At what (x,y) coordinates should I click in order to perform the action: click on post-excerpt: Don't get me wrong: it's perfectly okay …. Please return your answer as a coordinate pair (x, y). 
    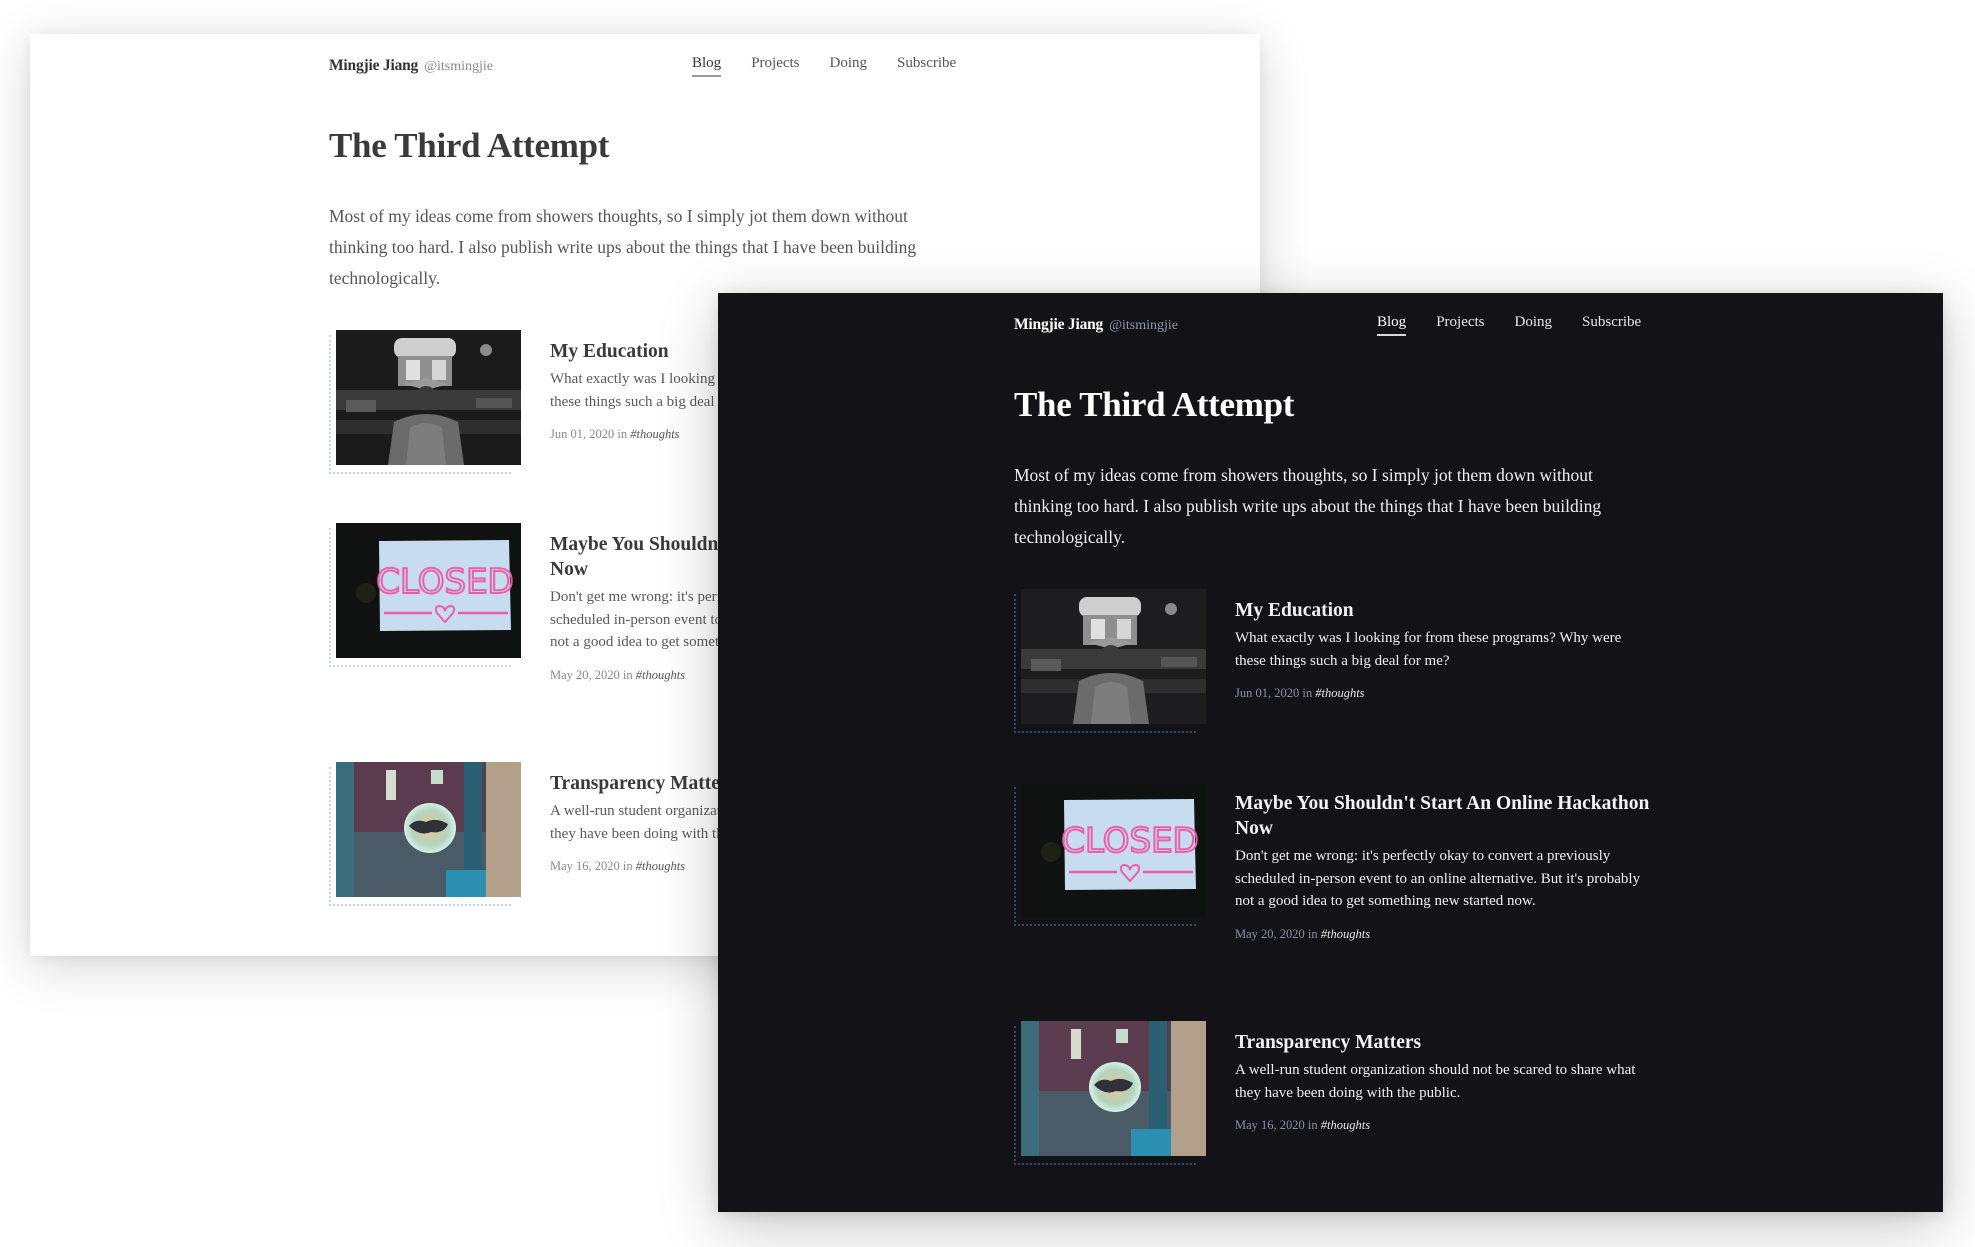
    Looking at the image, I should click on (1438, 878).